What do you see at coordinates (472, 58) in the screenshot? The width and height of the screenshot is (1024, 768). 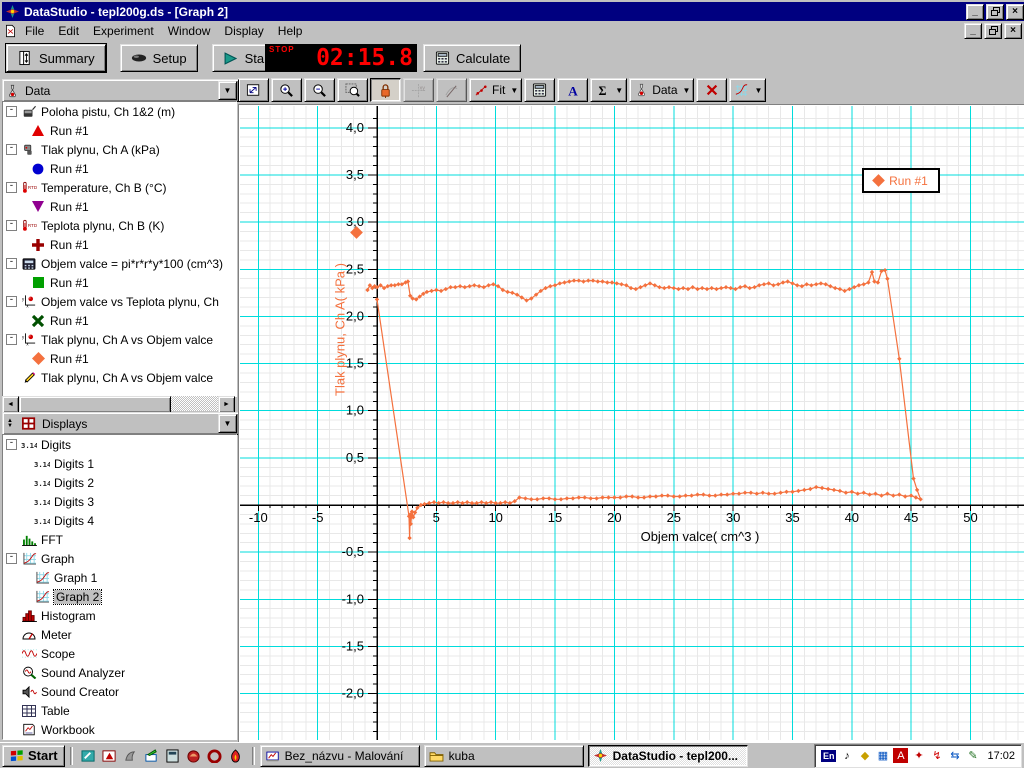 I see `calculate-button: Calculate` at bounding box center [472, 58].